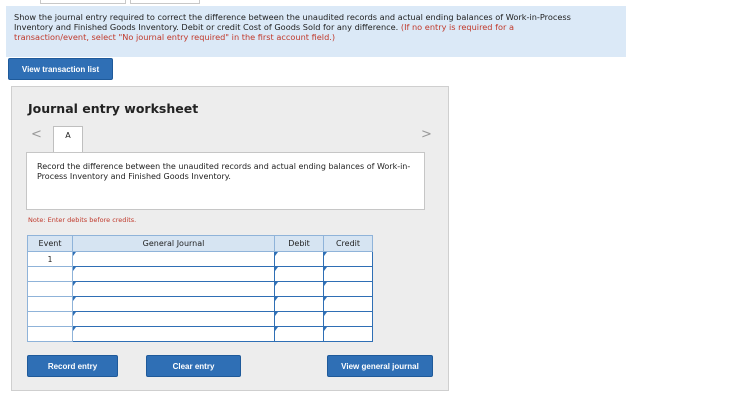 This screenshot has width=732, height=402. I want to click on column-header-credit: Credit, so click(348, 243).